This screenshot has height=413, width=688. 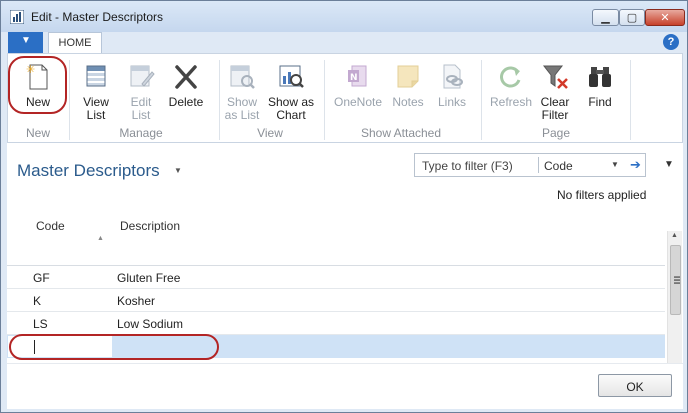 What do you see at coordinates (354, 78) in the screenshot?
I see `svg-text: N` at bounding box center [354, 78].